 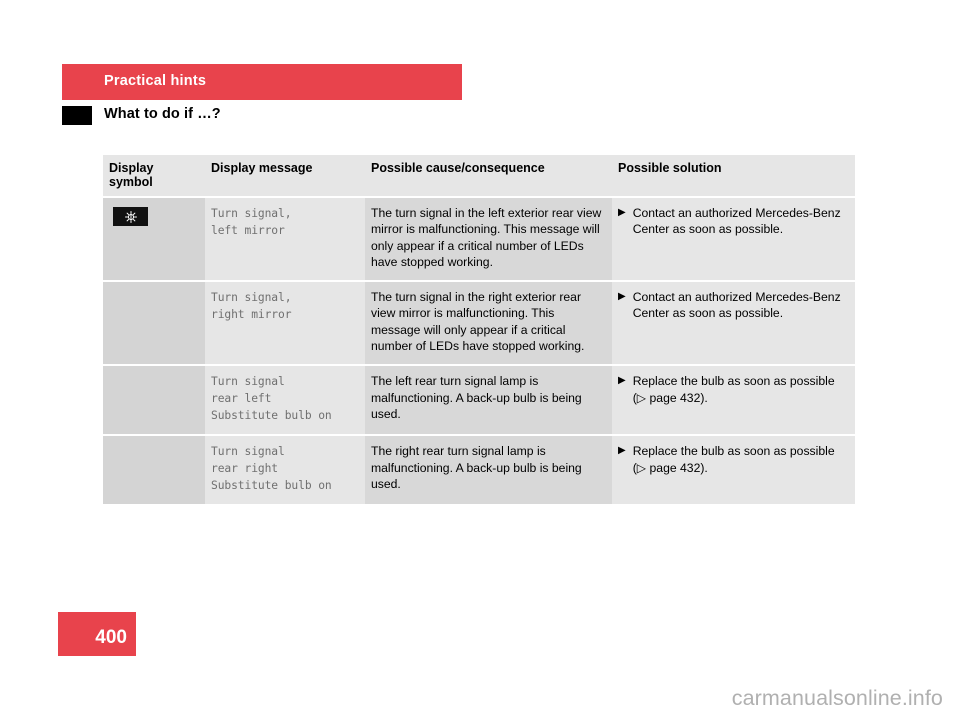 I want to click on column-header-display-symbol: Display symbol, so click(x=154, y=176).